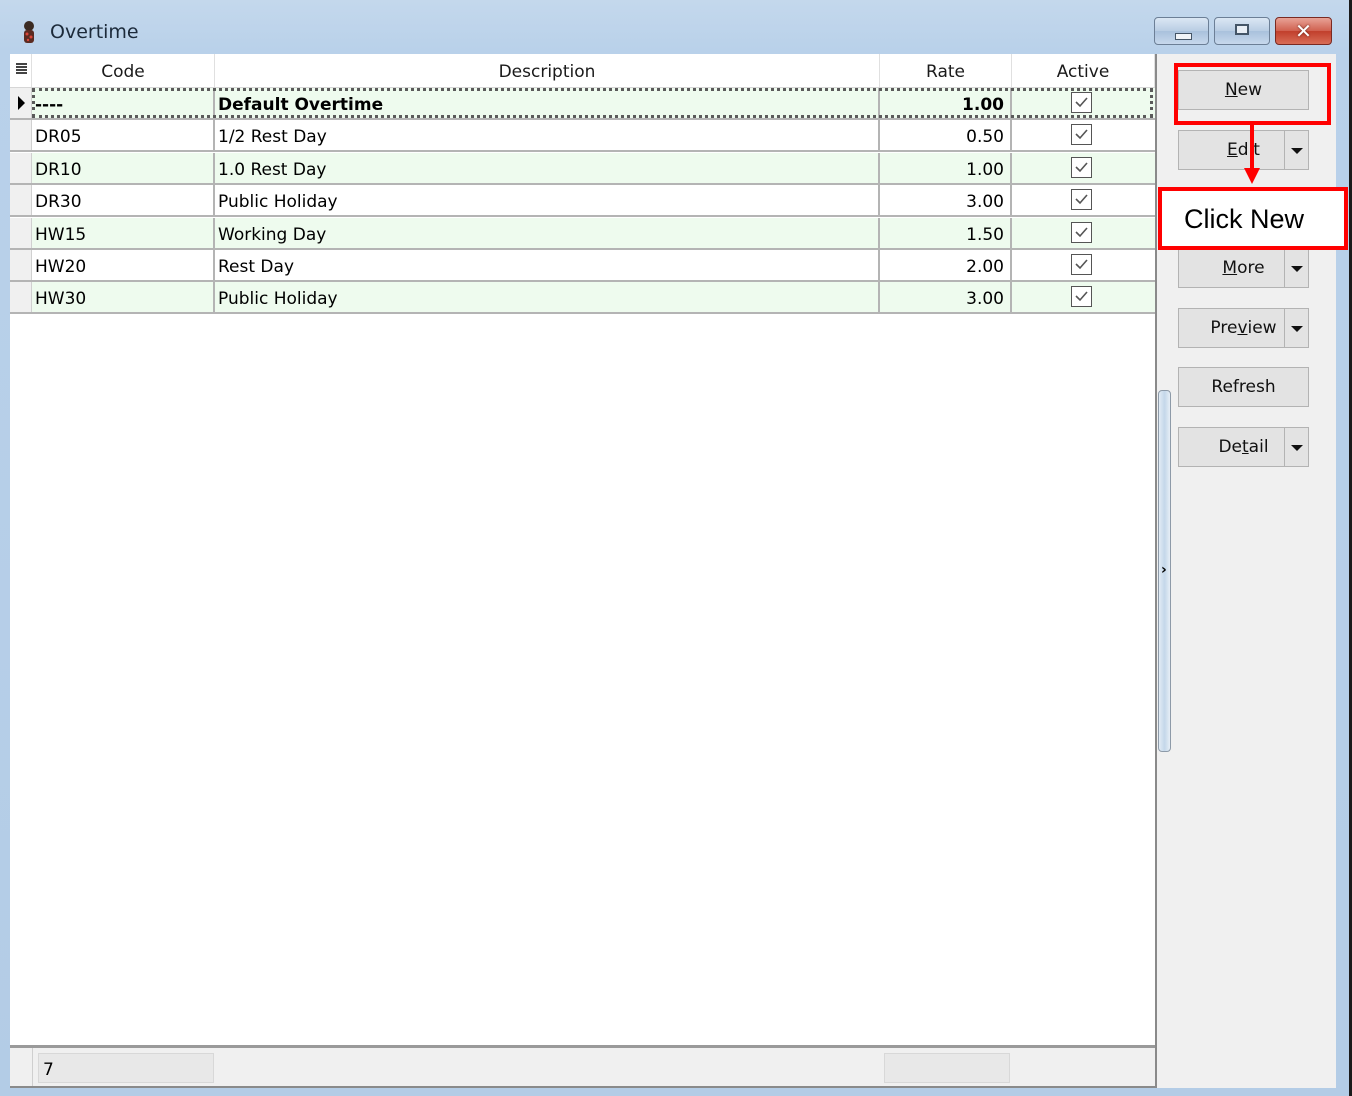 This screenshot has width=1352, height=1096. What do you see at coordinates (126, 1068) in the screenshot?
I see `record-count: 7` at bounding box center [126, 1068].